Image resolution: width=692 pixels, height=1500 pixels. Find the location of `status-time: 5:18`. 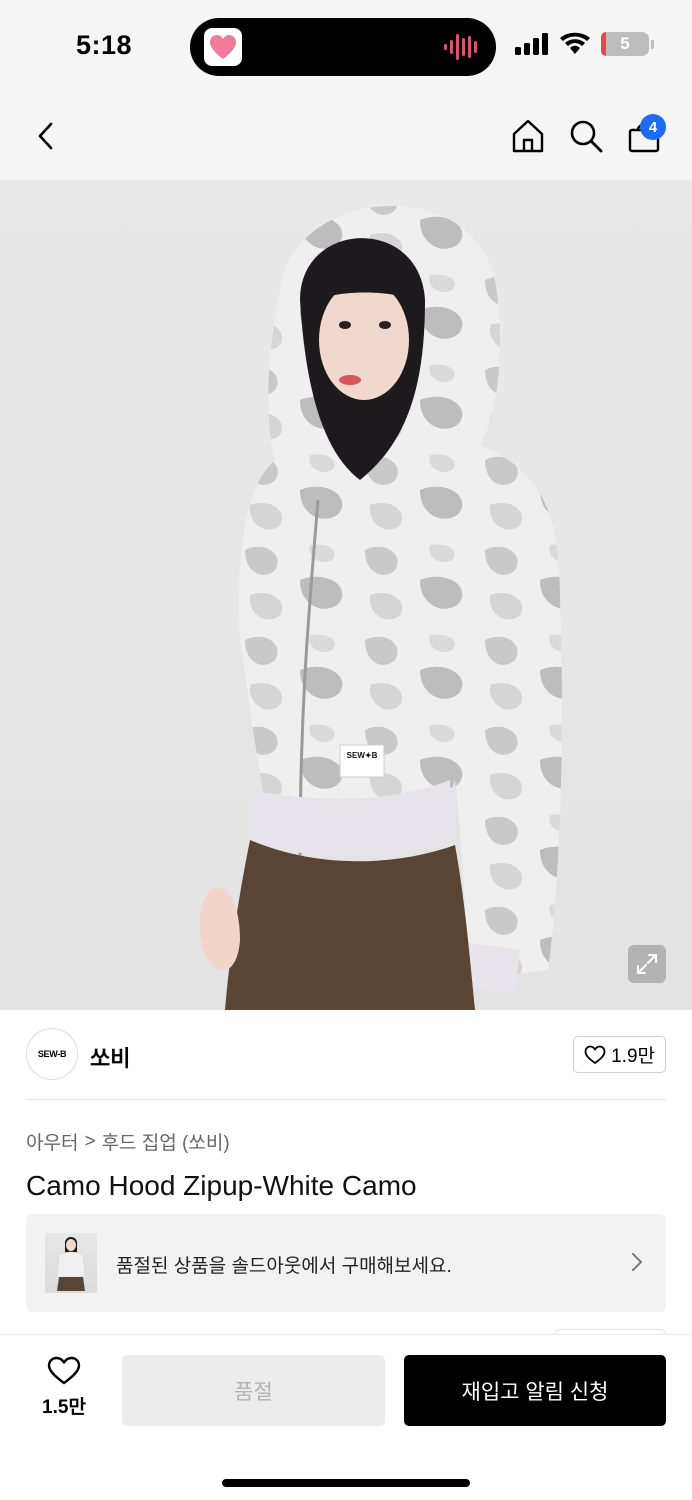

status-time: 5:18 is located at coordinates (104, 45).